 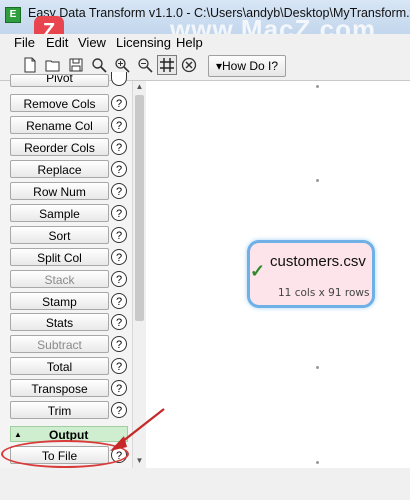 I want to click on search-icon, so click(x=99, y=65).